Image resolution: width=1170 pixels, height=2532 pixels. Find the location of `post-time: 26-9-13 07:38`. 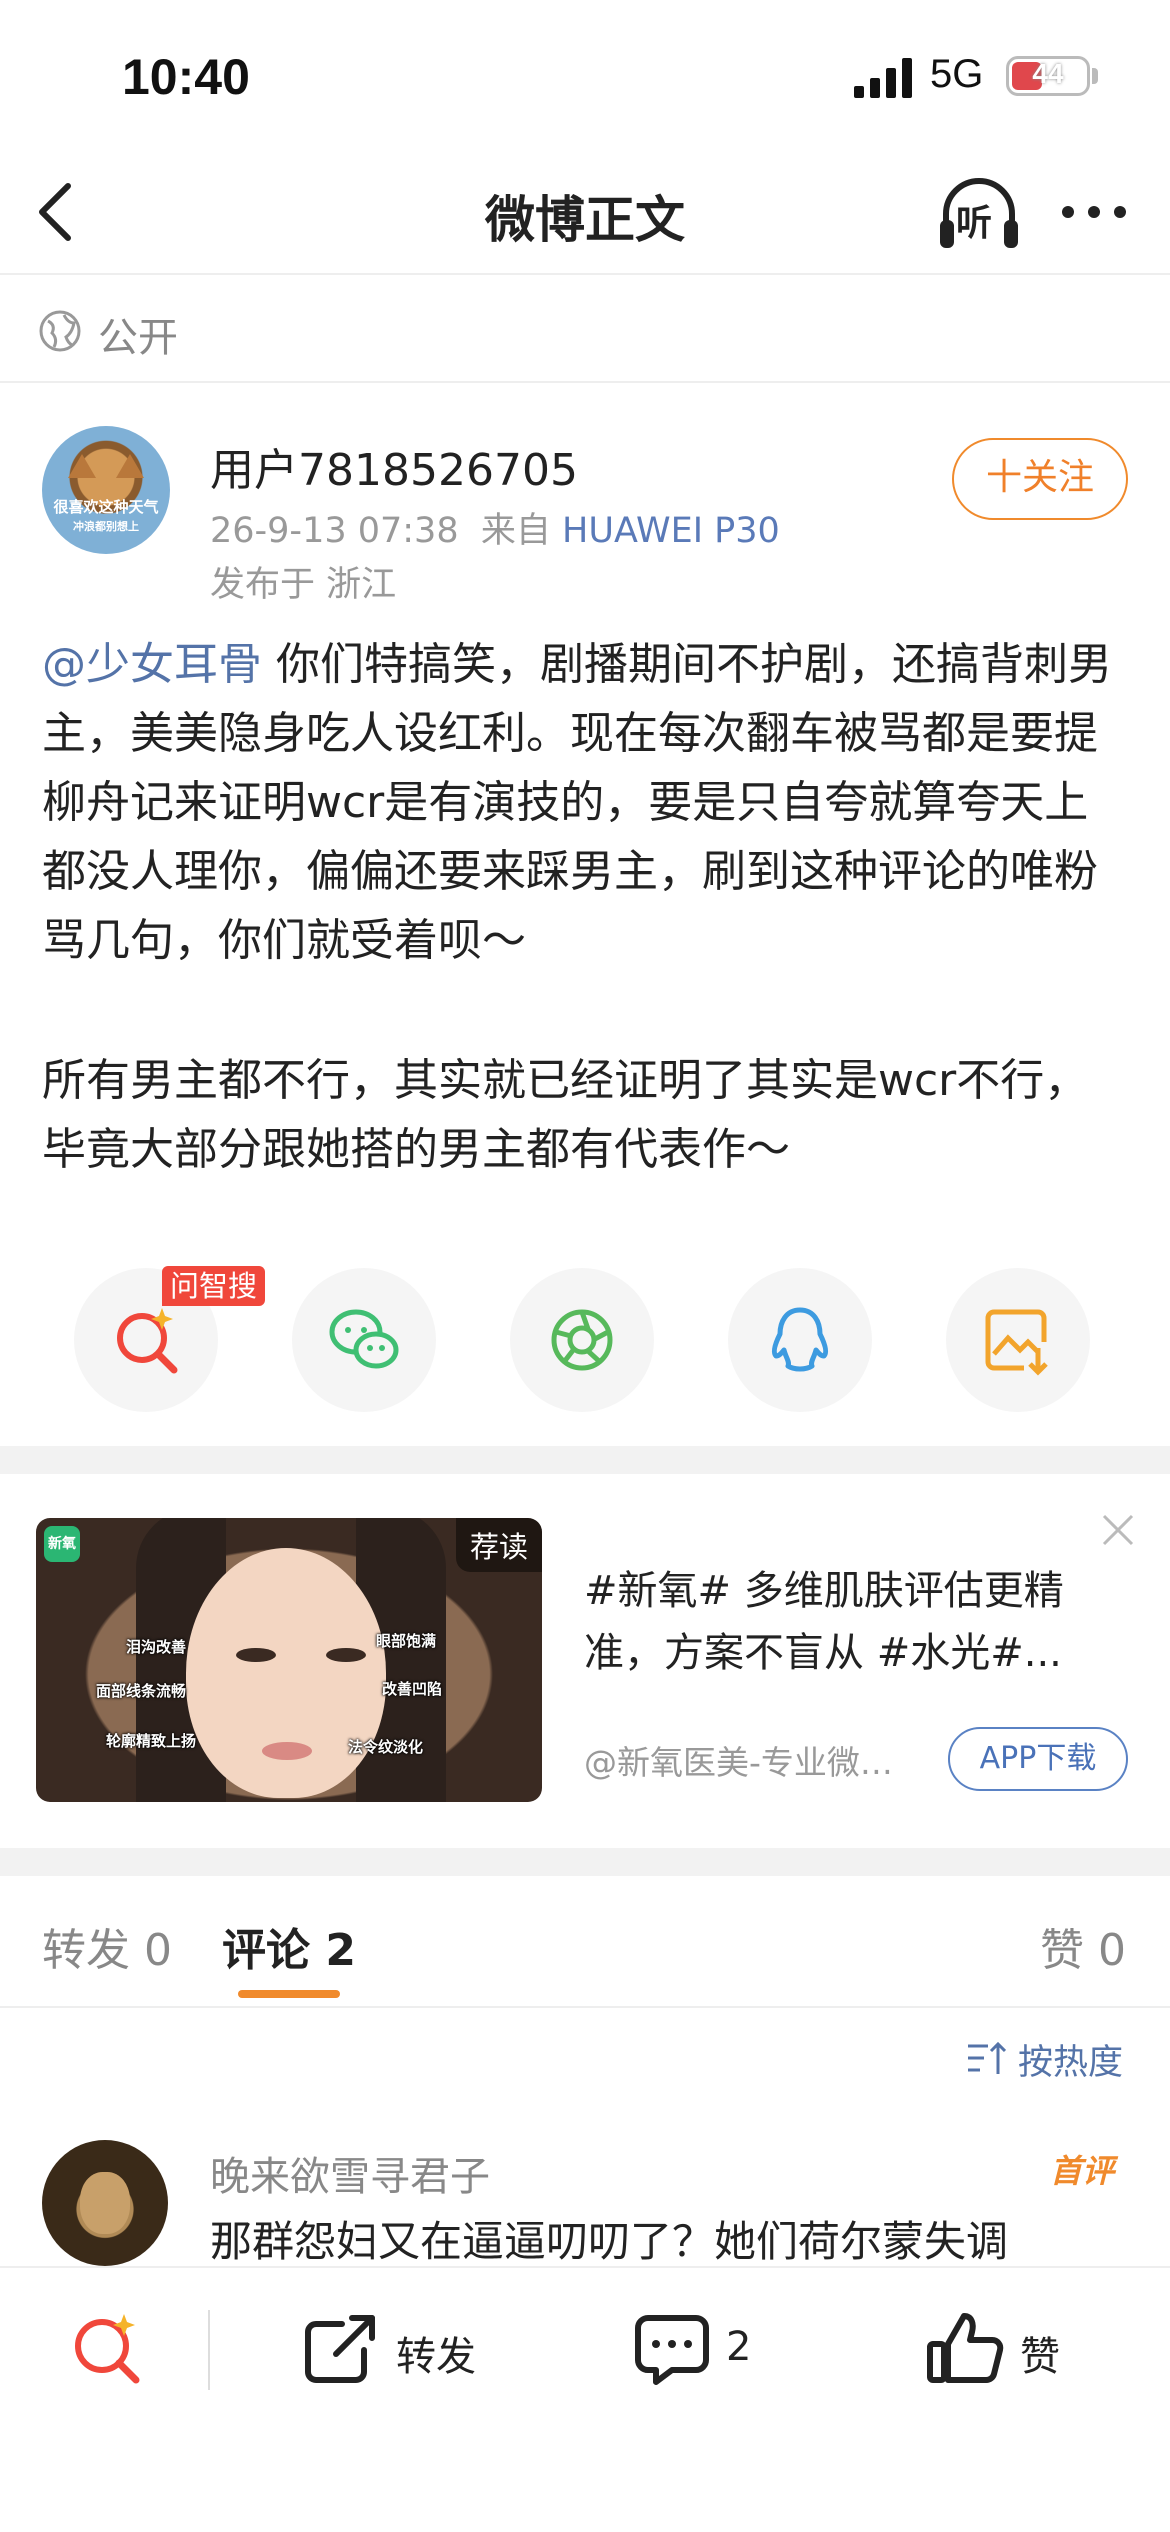

post-time: 26-9-13 07:38 is located at coordinates (334, 531).